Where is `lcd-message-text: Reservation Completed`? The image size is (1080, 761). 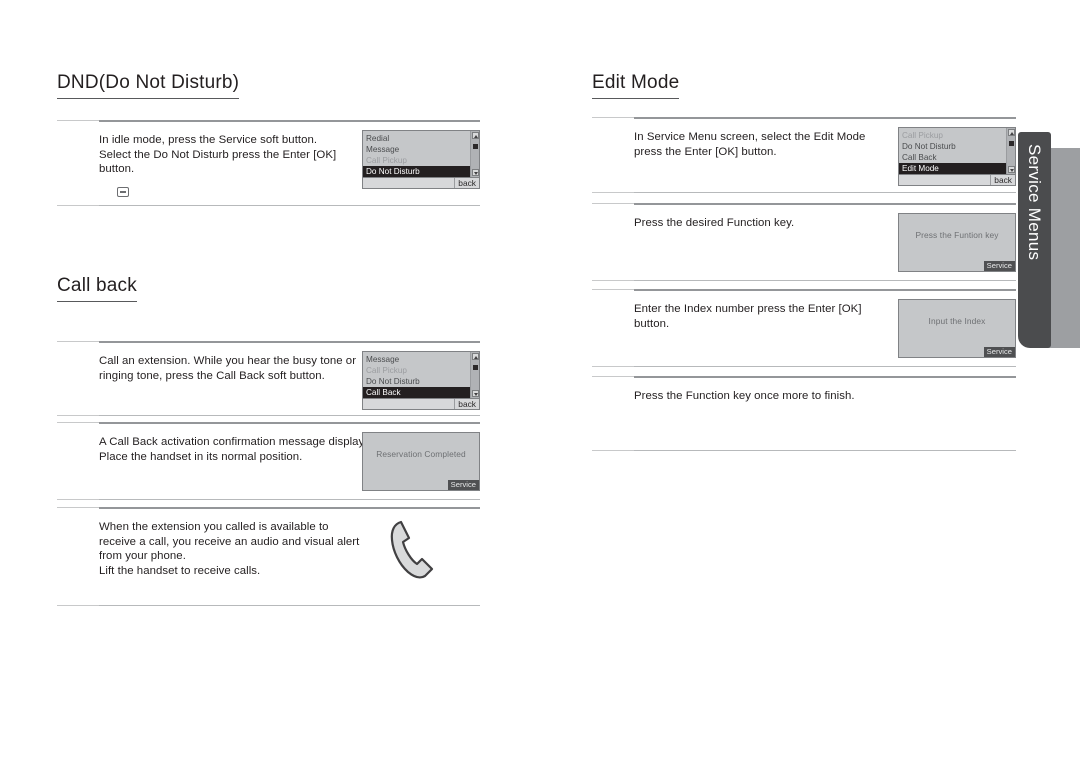
lcd-message-text: Reservation Completed is located at coordinates (421, 454).